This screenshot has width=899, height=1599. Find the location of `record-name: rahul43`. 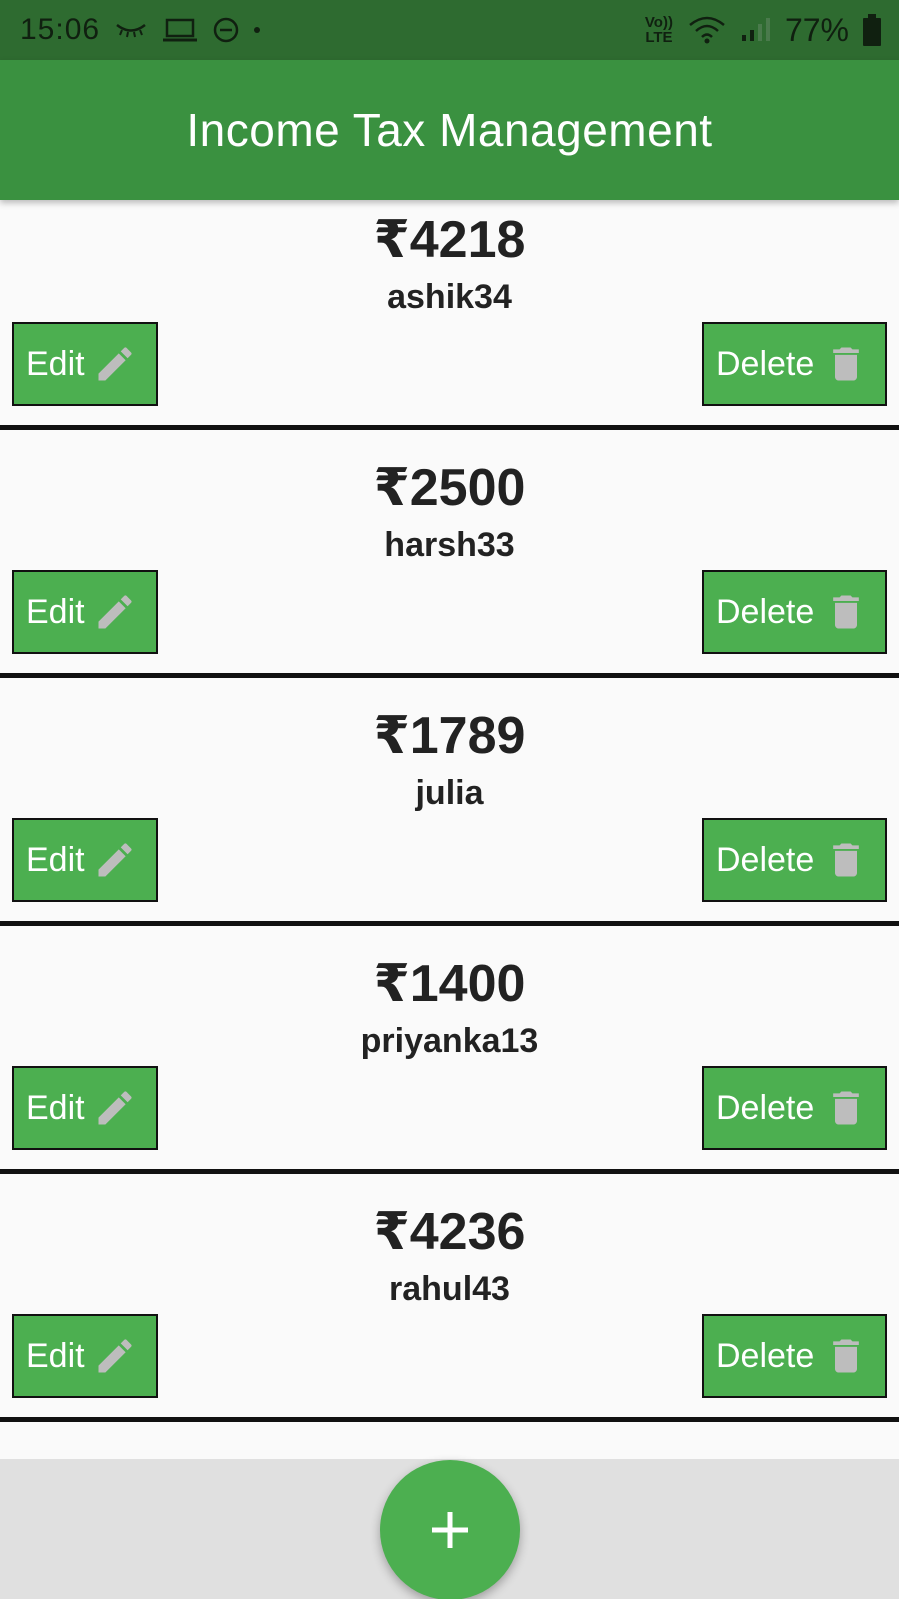

record-name: rahul43 is located at coordinates (449, 1289).